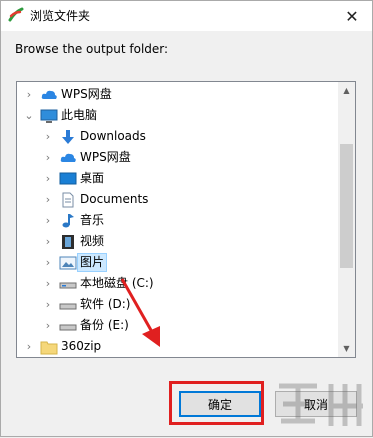 The width and height of the screenshot is (373, 438). Describe the element at coordinates (198, 136) in the screenshot. I see `tree-item-downloads: › Downloads` at that location.